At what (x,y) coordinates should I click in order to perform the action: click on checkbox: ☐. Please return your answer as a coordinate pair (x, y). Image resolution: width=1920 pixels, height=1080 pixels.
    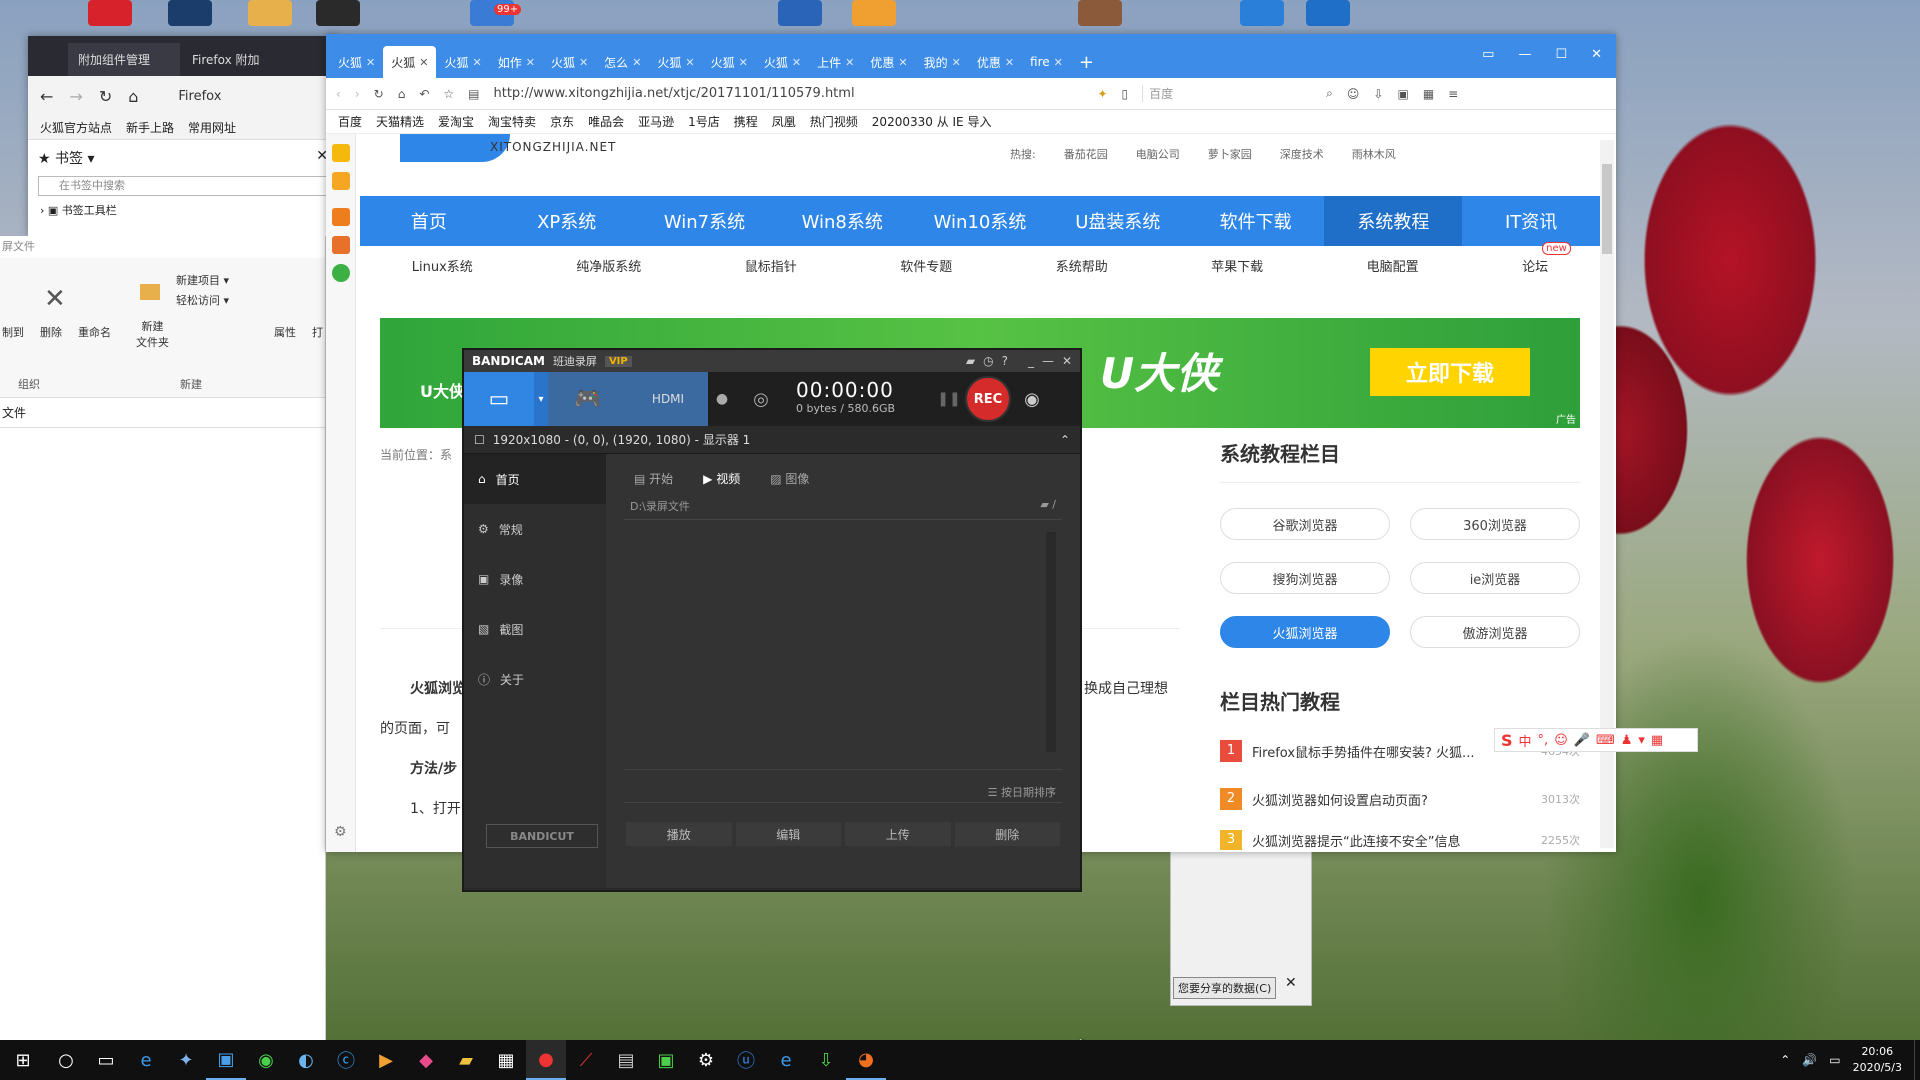
    Looking at the image, I should click on (479, 440).